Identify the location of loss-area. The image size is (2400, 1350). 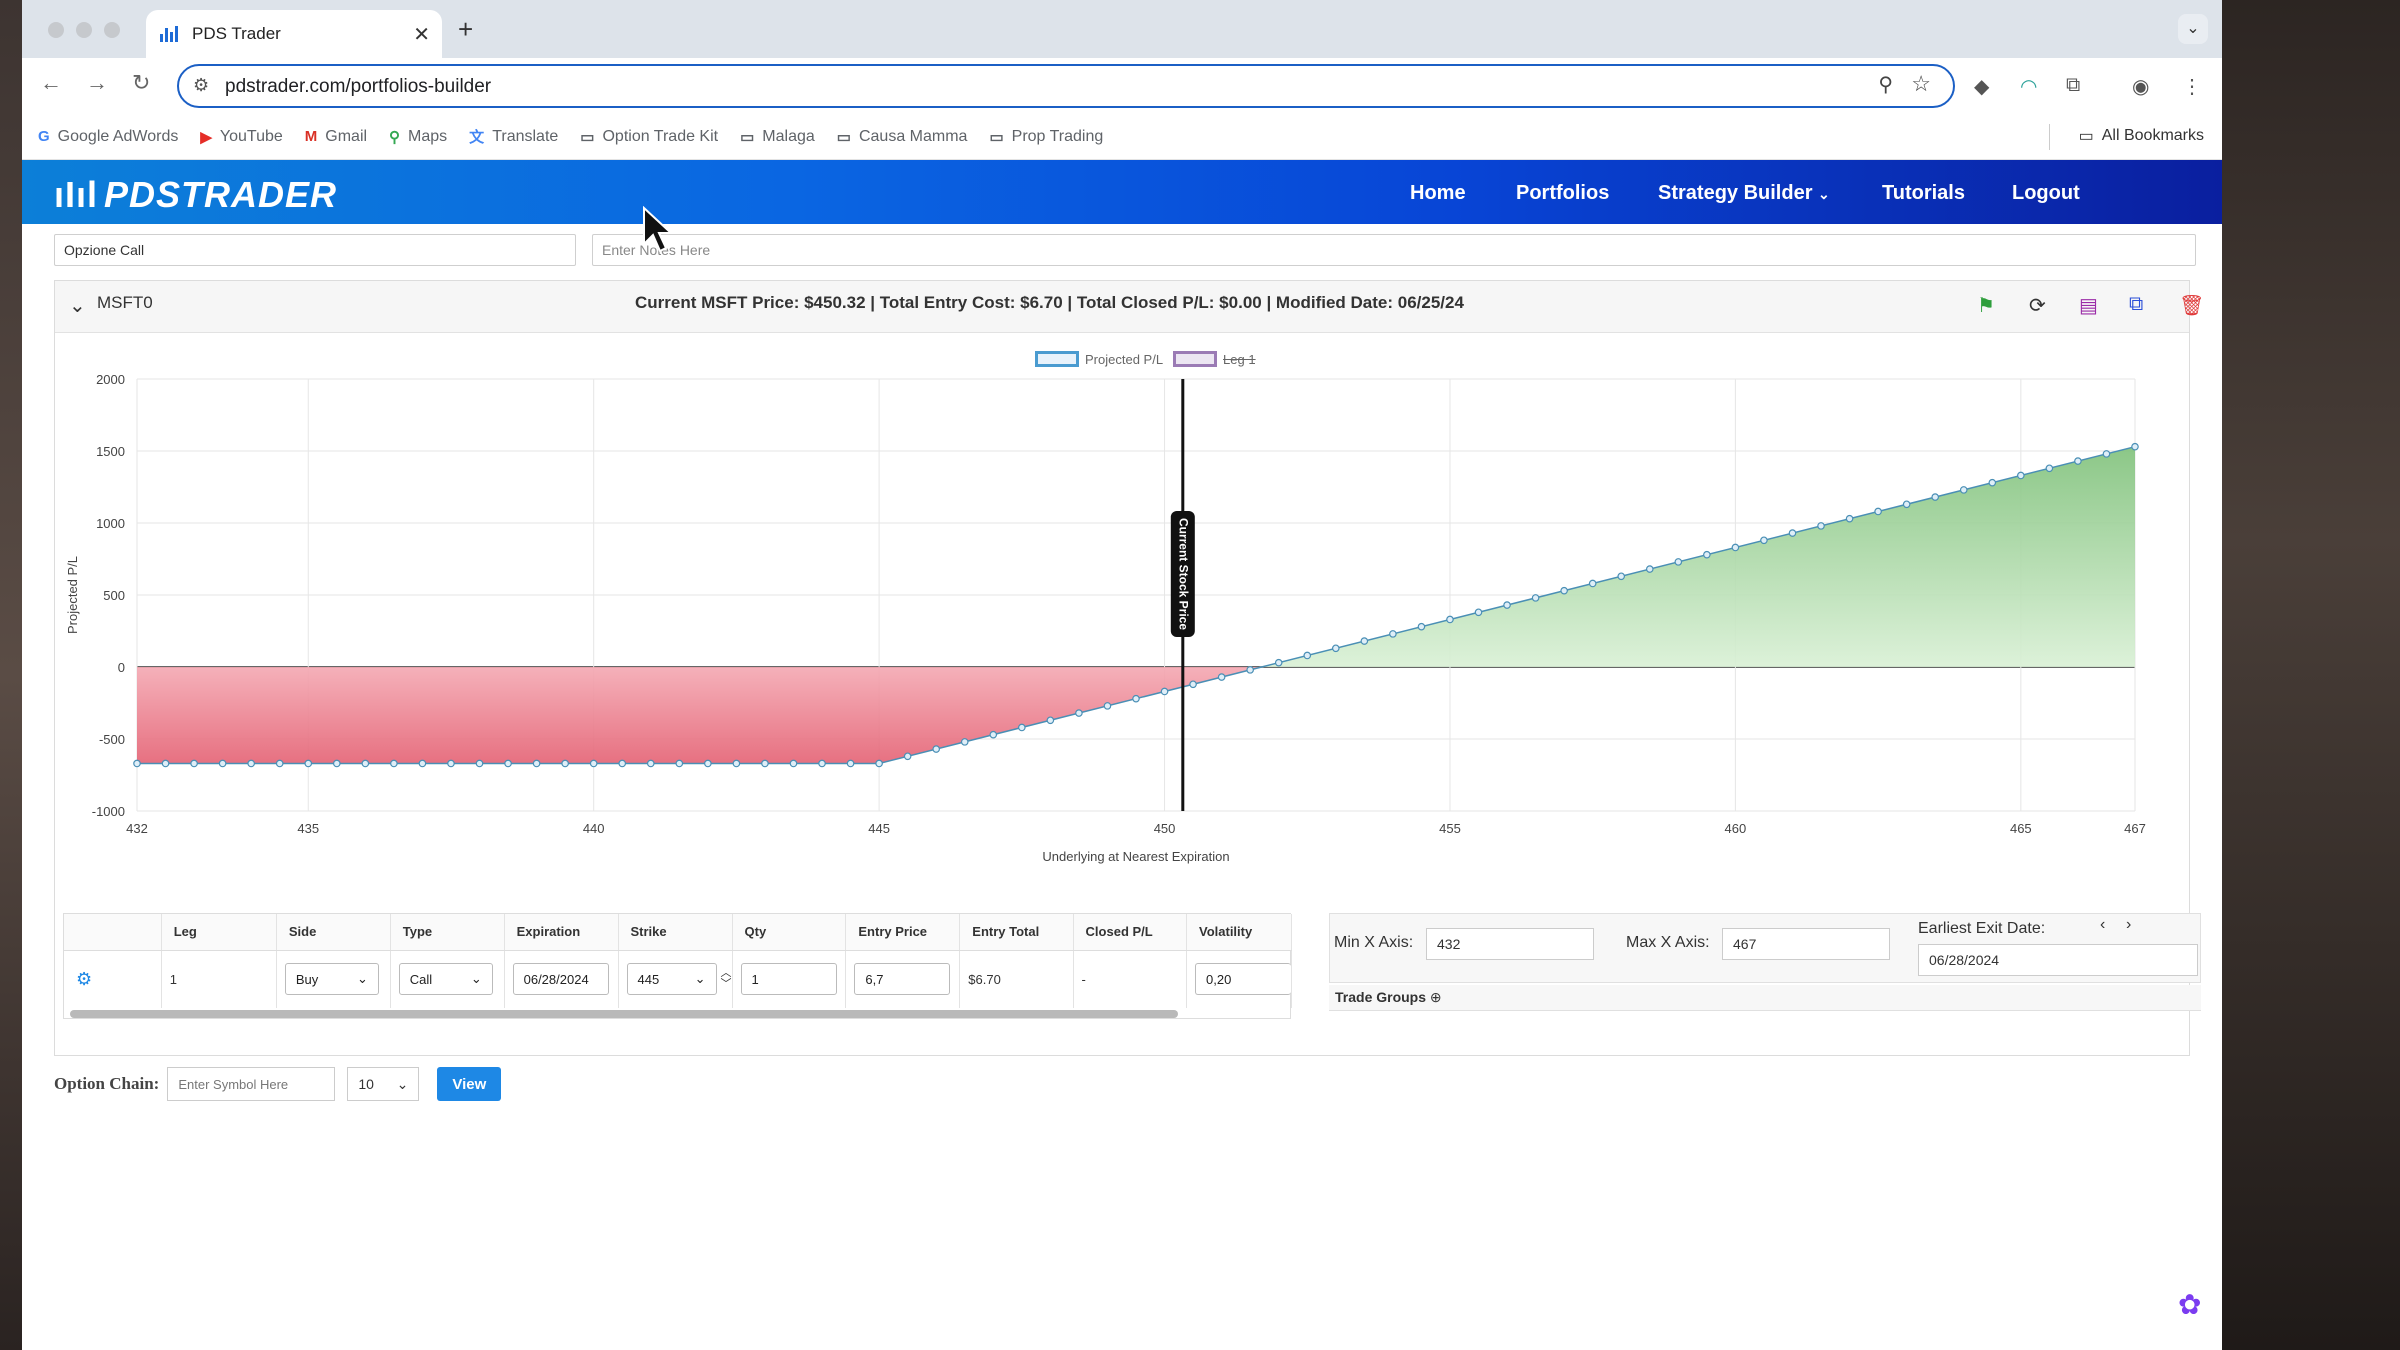
(699, 715).